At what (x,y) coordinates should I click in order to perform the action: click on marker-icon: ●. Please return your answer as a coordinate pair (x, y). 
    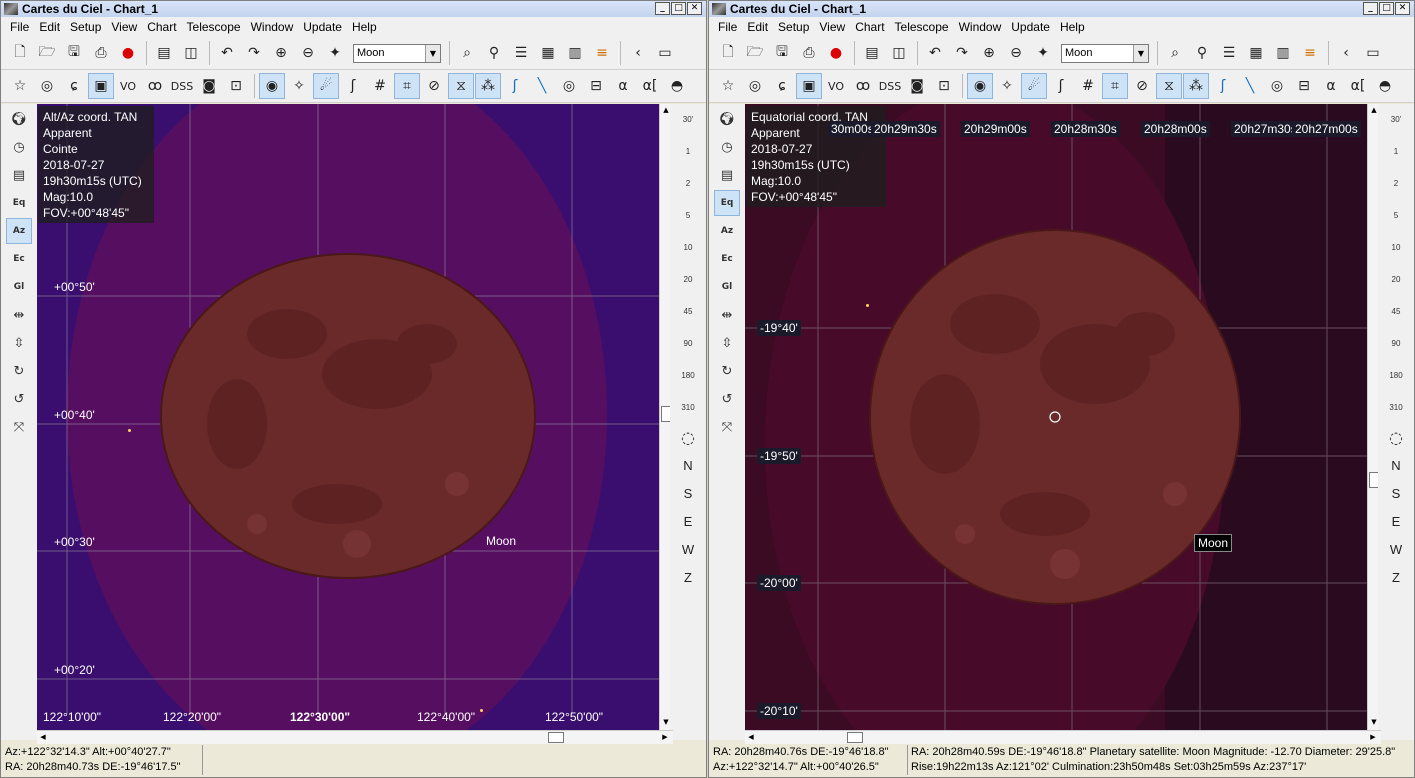
    Looking at the image, I should click on (128, 53).